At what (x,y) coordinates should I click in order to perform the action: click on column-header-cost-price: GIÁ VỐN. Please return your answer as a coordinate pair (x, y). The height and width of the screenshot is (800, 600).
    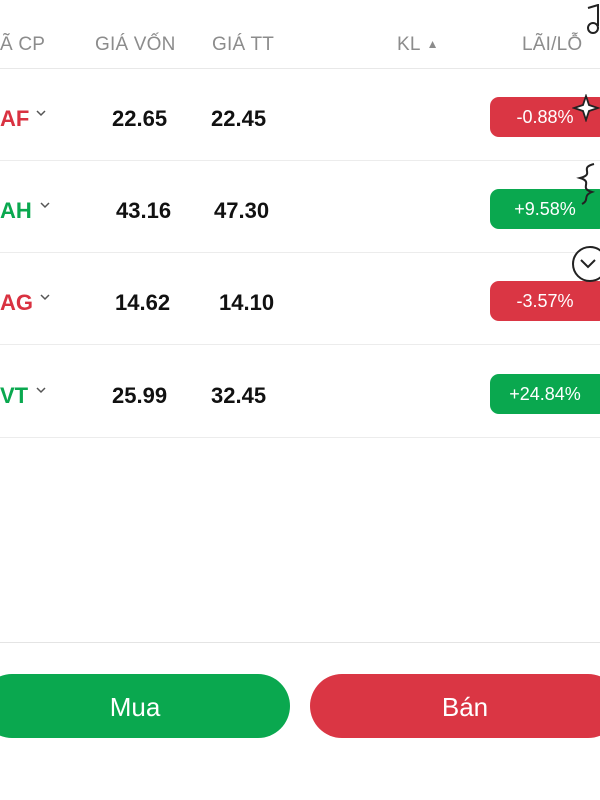
    Looking at the image, I should click on (135, 44).